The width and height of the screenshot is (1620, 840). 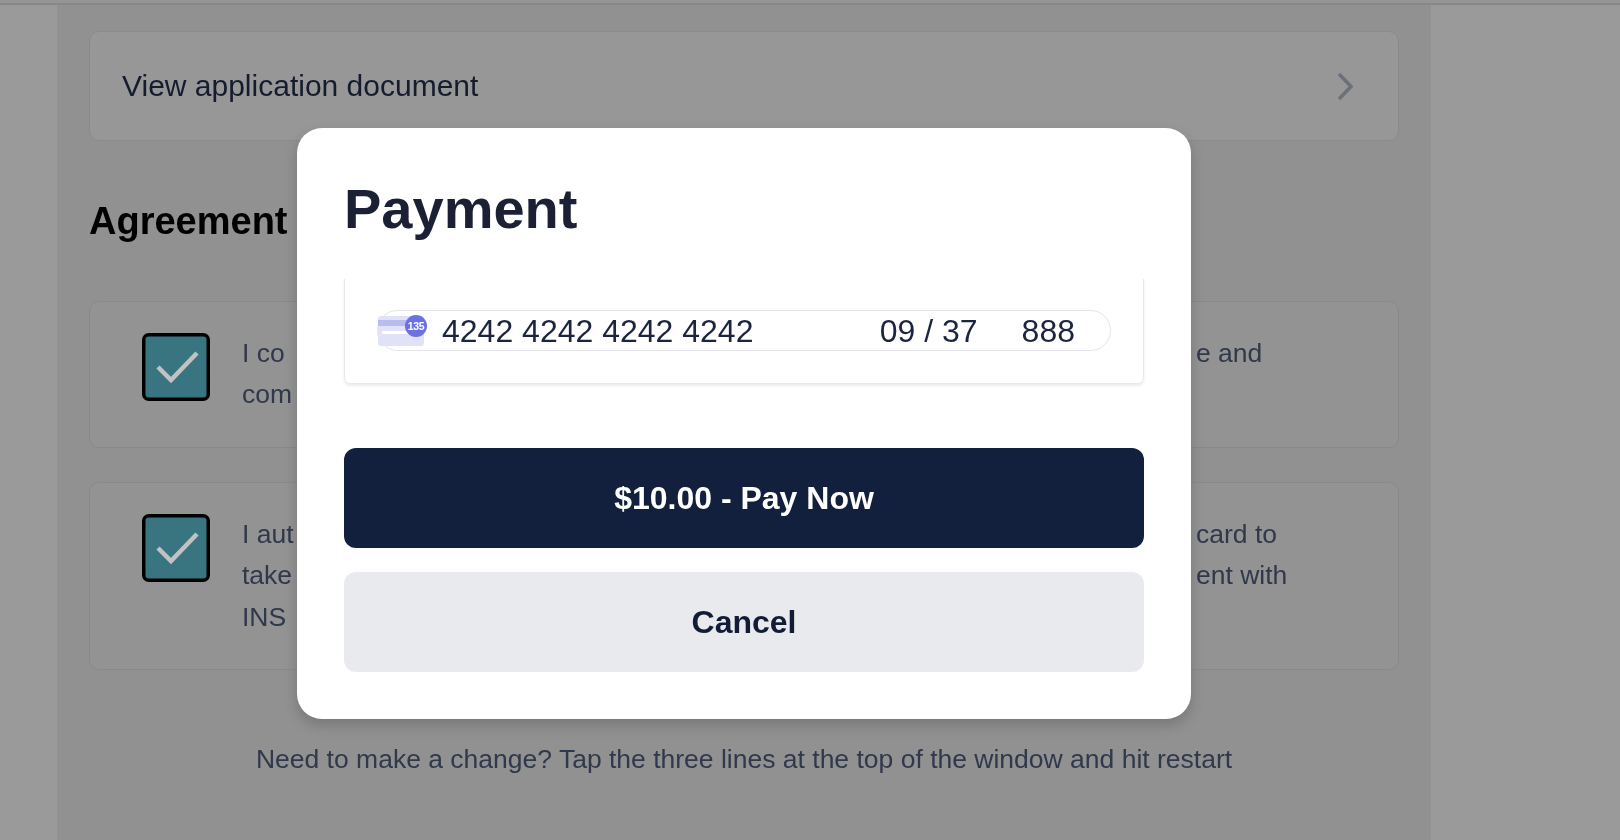 I want to click on agreement-text: com, so click(x=267, y=395).